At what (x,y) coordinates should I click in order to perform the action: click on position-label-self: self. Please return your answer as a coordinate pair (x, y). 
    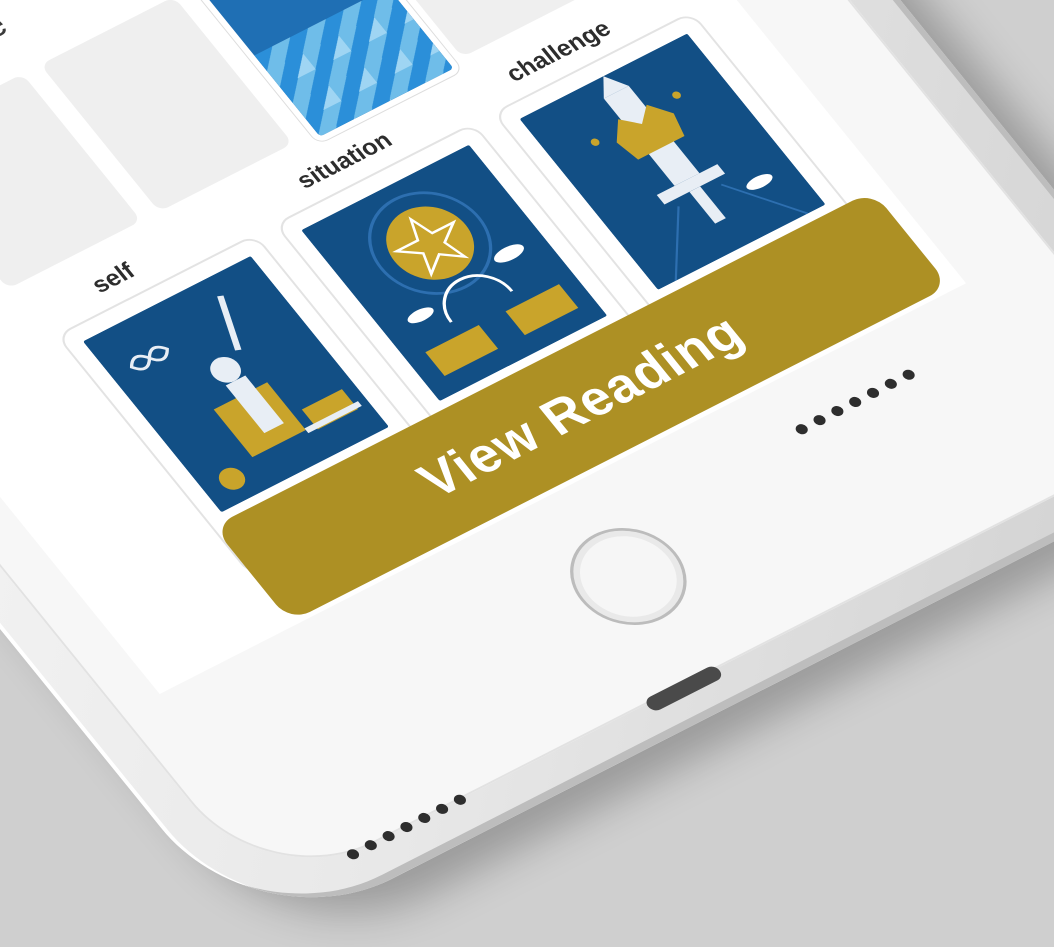
    Looking at the image, I should click on (113, 278).